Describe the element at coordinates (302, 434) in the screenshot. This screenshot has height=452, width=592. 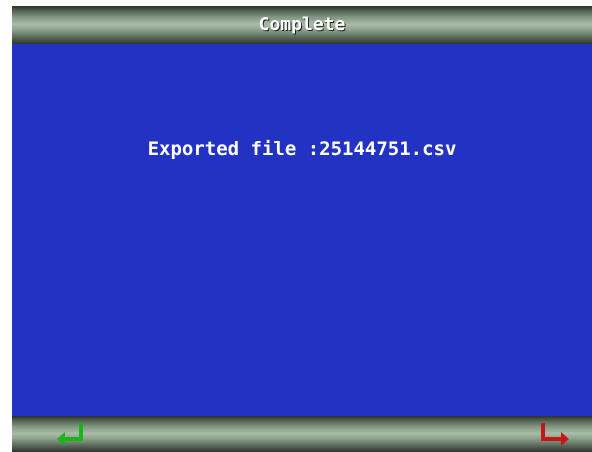
I see `footer-bar` at that location.